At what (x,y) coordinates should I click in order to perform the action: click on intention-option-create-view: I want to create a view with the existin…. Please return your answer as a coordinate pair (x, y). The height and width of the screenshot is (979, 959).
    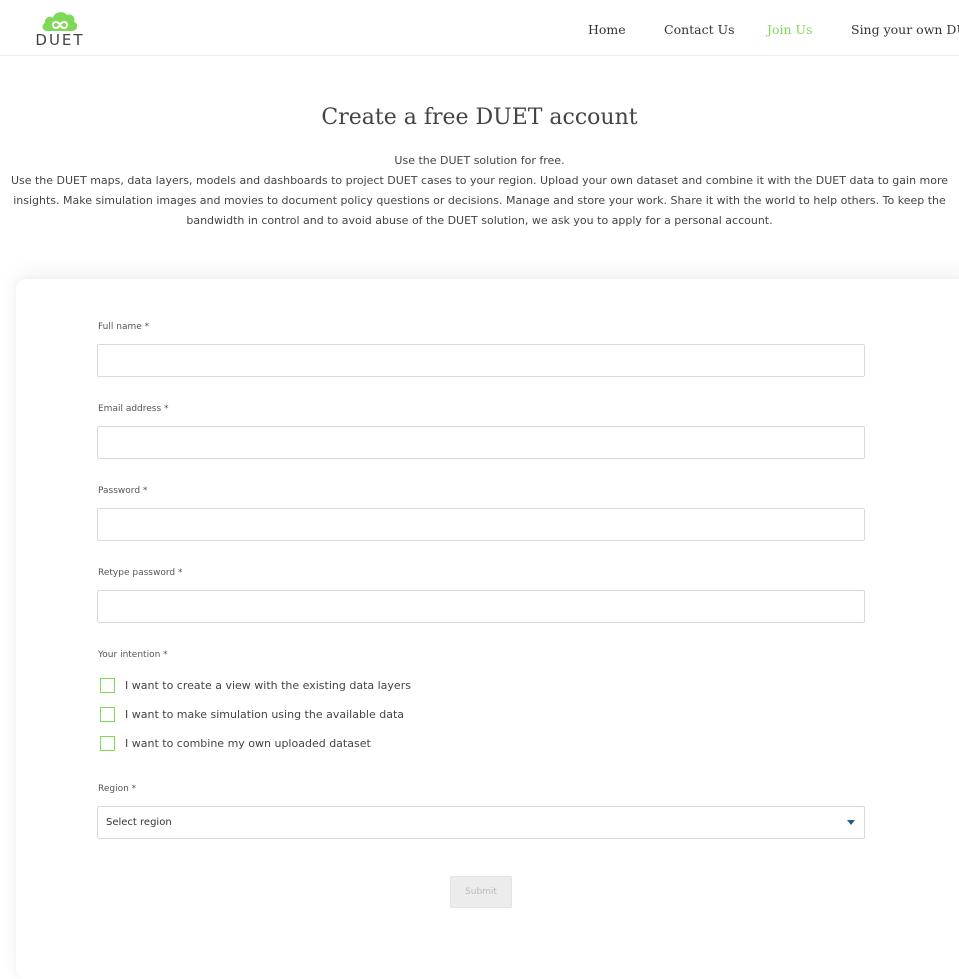
    Looking at the image, I should click on (255, 685).